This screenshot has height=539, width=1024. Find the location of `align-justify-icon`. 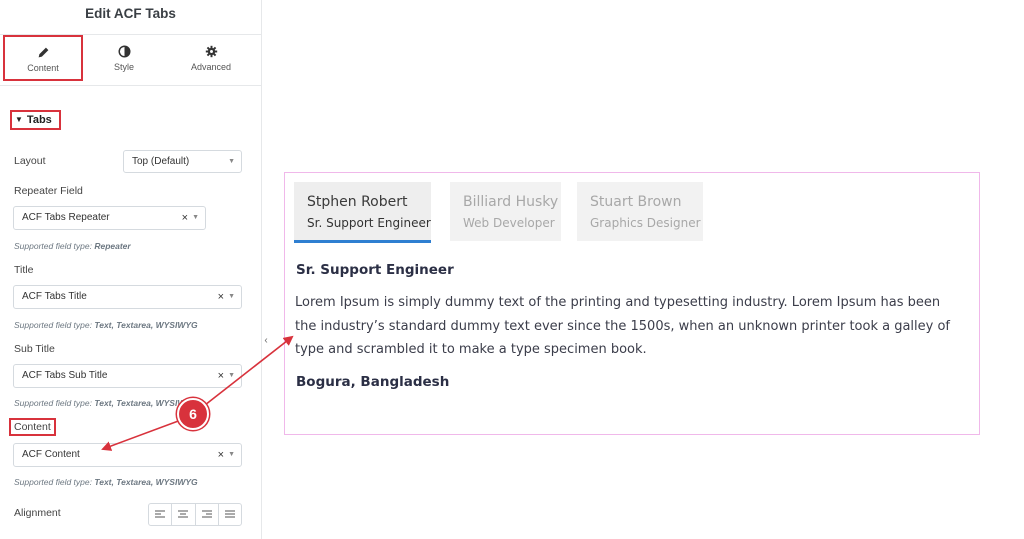

align-justify-icon is located at coordinates (229, 514).